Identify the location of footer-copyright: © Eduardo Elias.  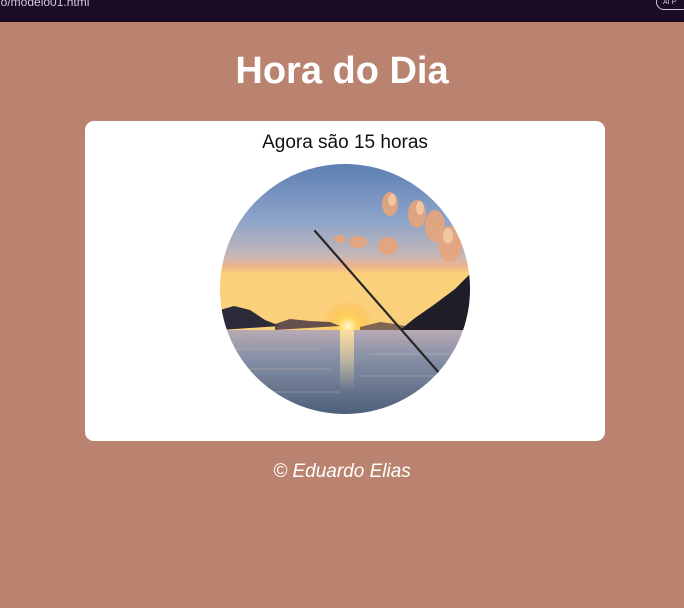
(342, 471).